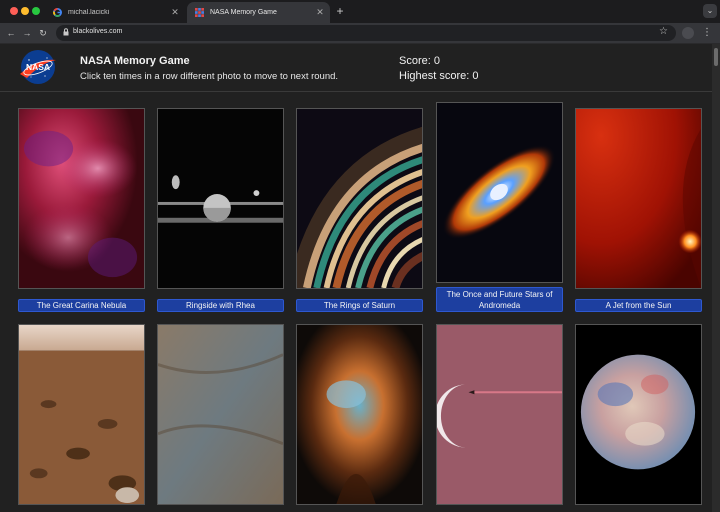 The height and width of the screenshot is (512, 720). I want to click on highest-score-counter: Highest score: 0, so click(439, 76).